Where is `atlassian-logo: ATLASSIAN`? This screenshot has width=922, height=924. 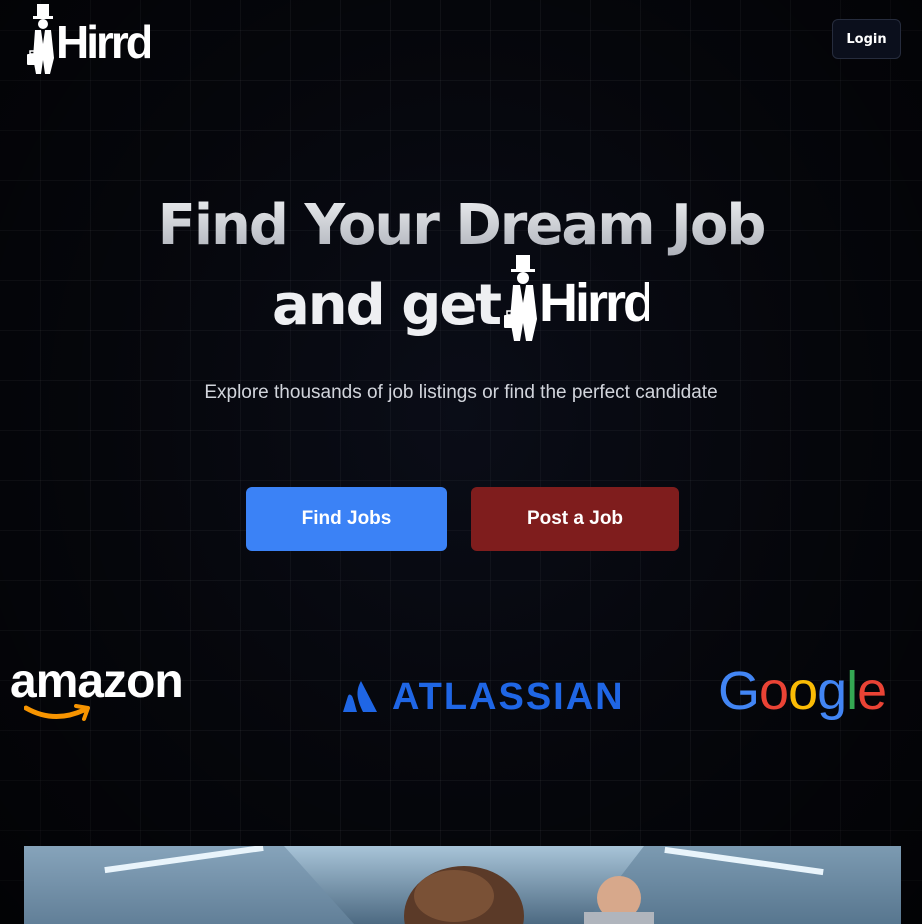
atlassian-logo: ATLASSIAN is located at coordinates (487, 697).